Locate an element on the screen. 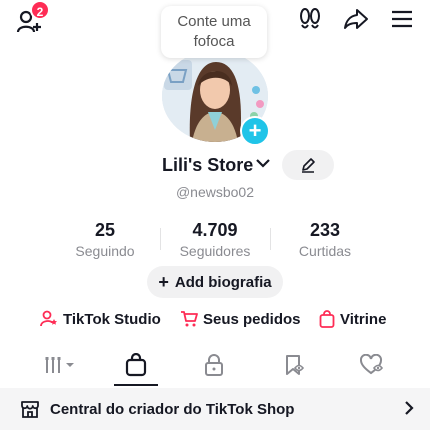  shop-creator-center-row: Central do criador do TikTok Shop is located at coordinates (215, 409).